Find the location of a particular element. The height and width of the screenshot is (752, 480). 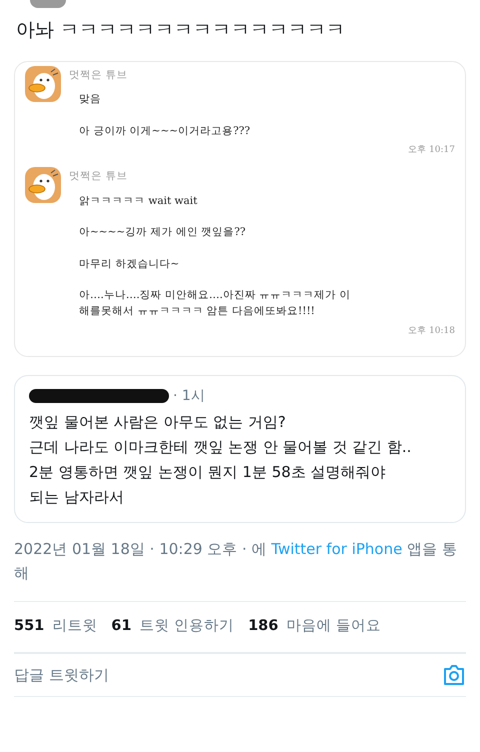

chat-message: 마무리 하겠습니다~ is located at coordinates (129, 264).